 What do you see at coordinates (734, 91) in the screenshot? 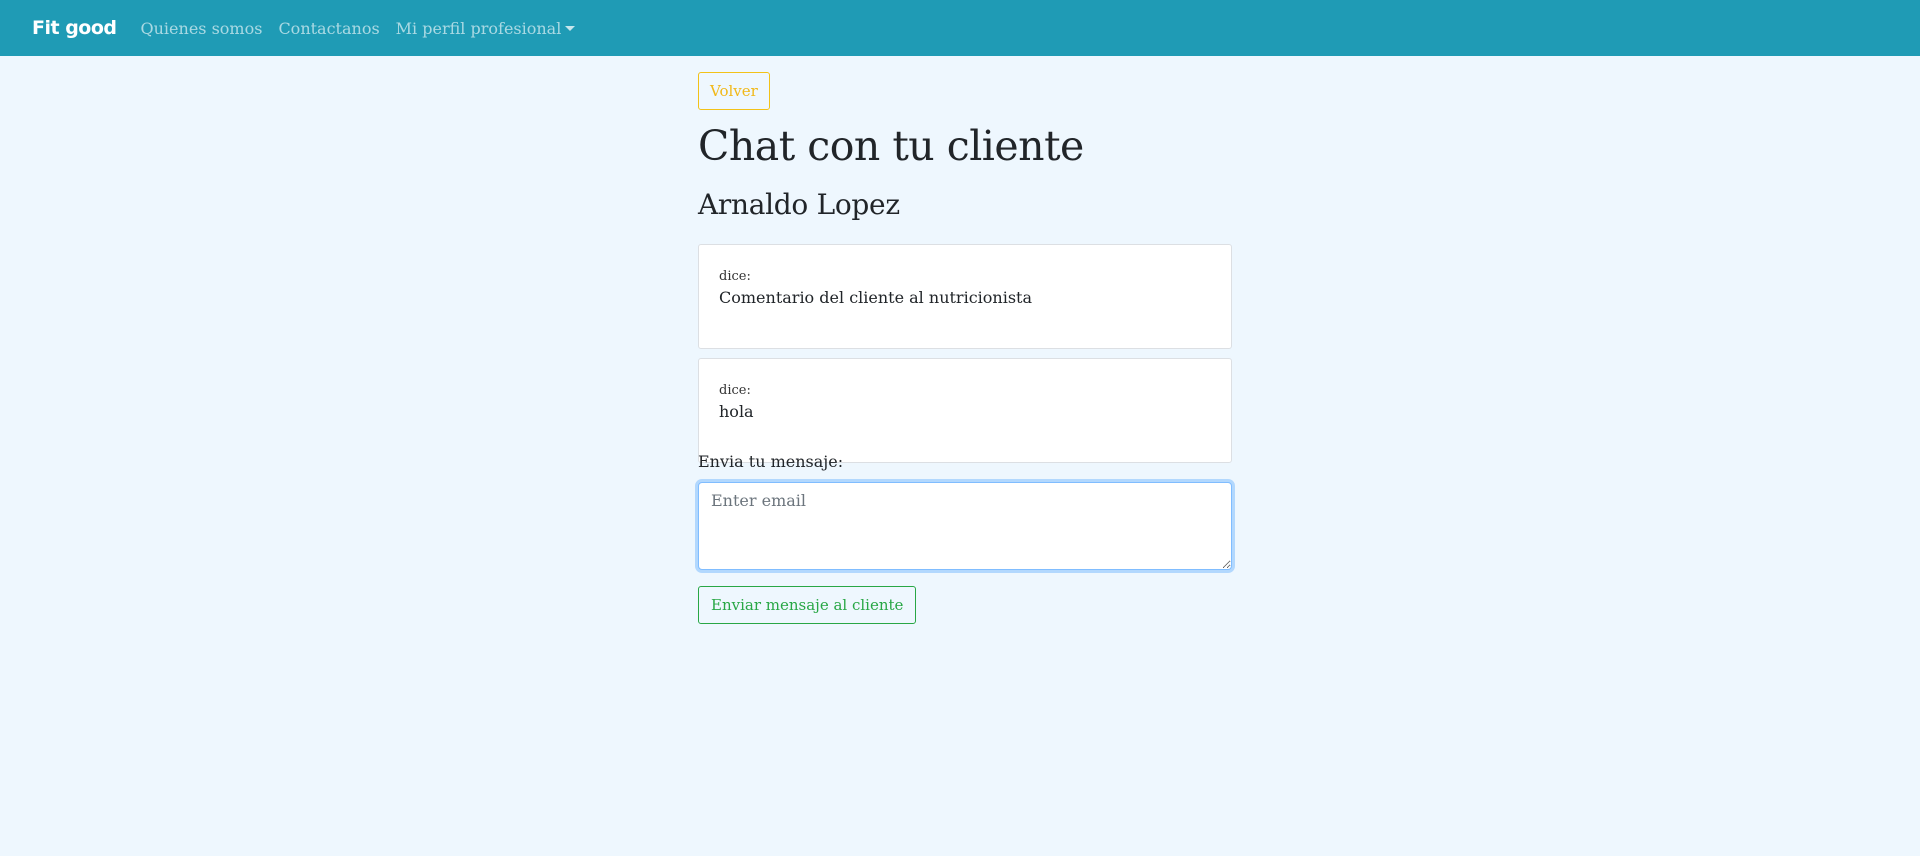
I see `back-button: Volver` at bounding box center [734, 91].